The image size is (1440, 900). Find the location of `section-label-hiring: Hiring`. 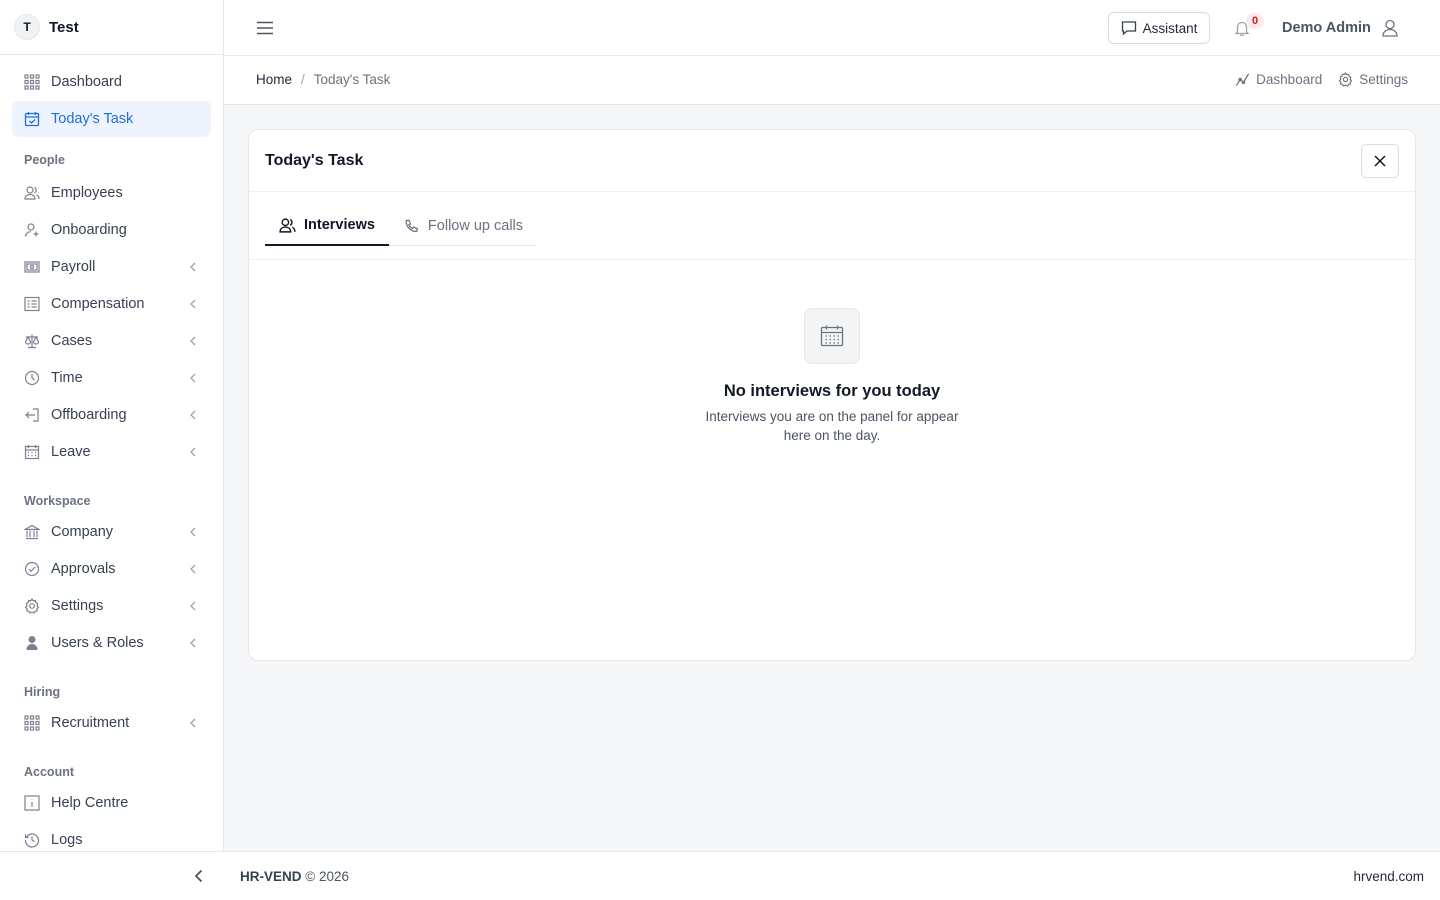

section-label-hiring: Hiring is located at coordinates (42, 692).